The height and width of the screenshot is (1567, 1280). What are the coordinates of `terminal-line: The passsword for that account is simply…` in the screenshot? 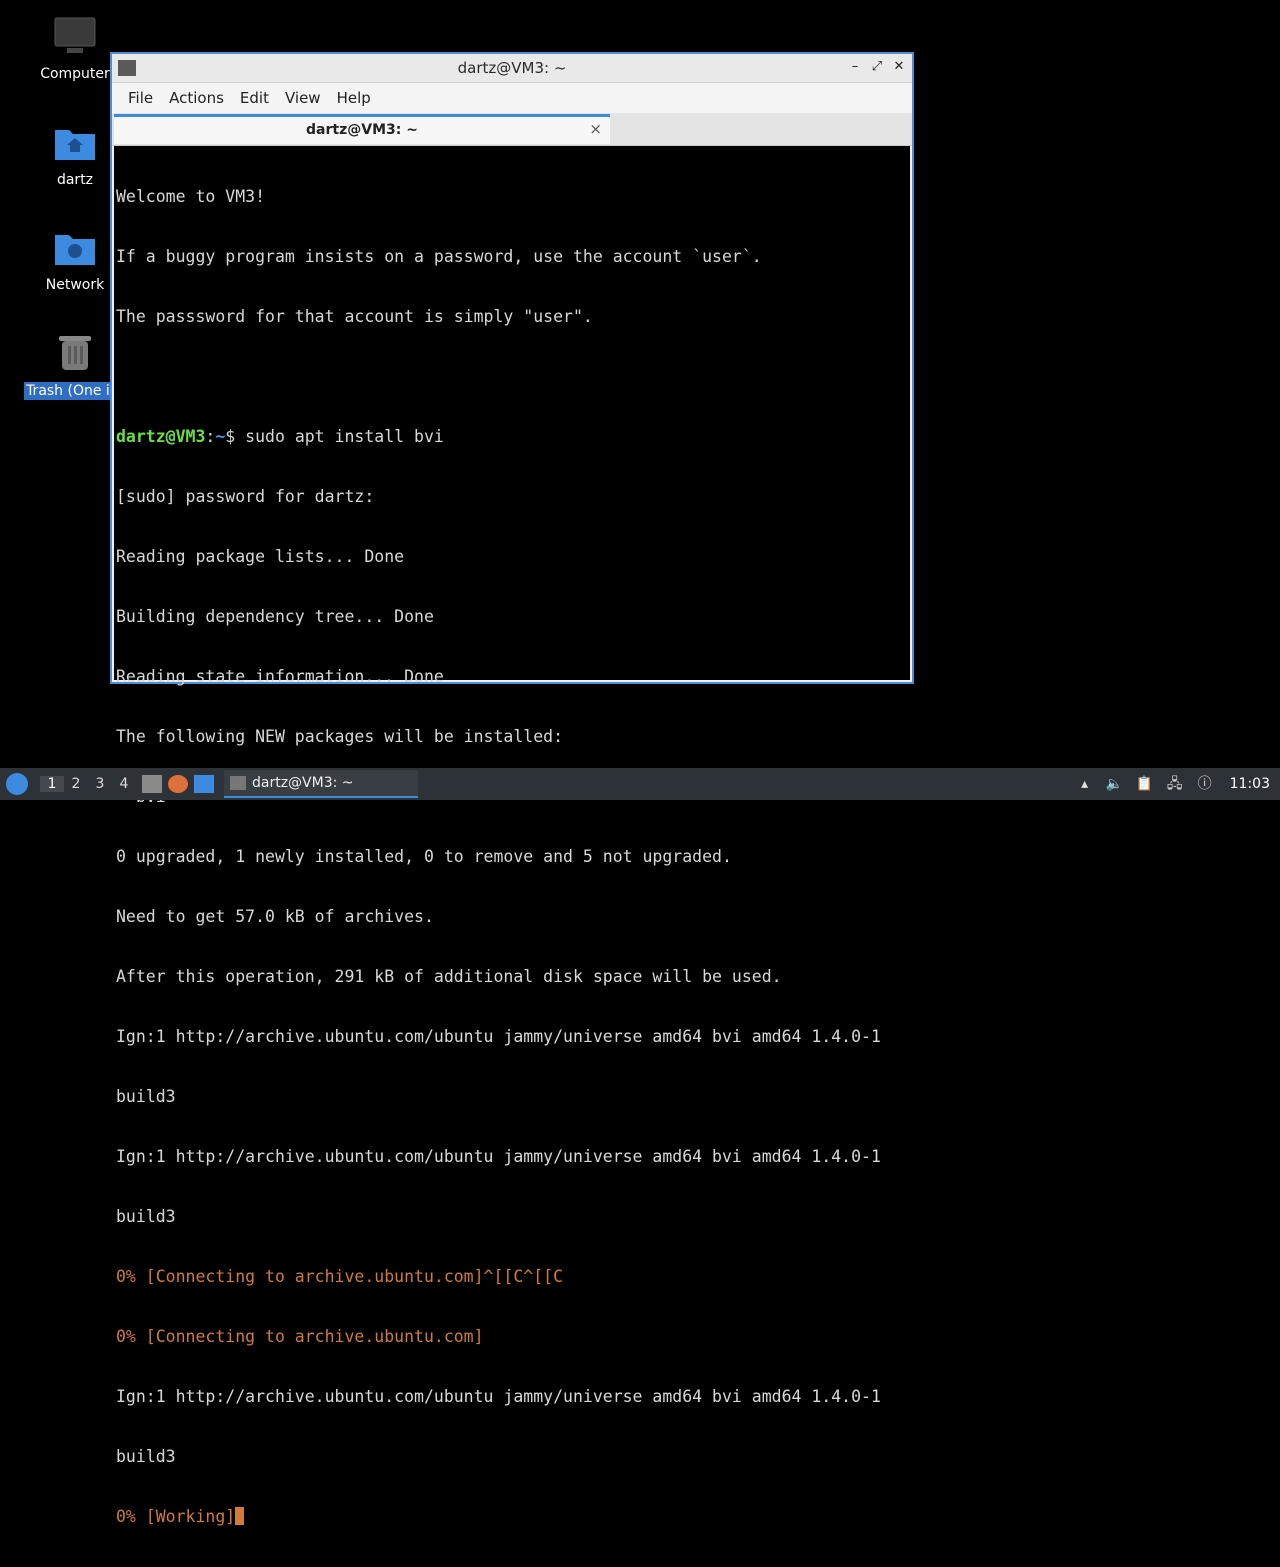 It's located at (354, 316).